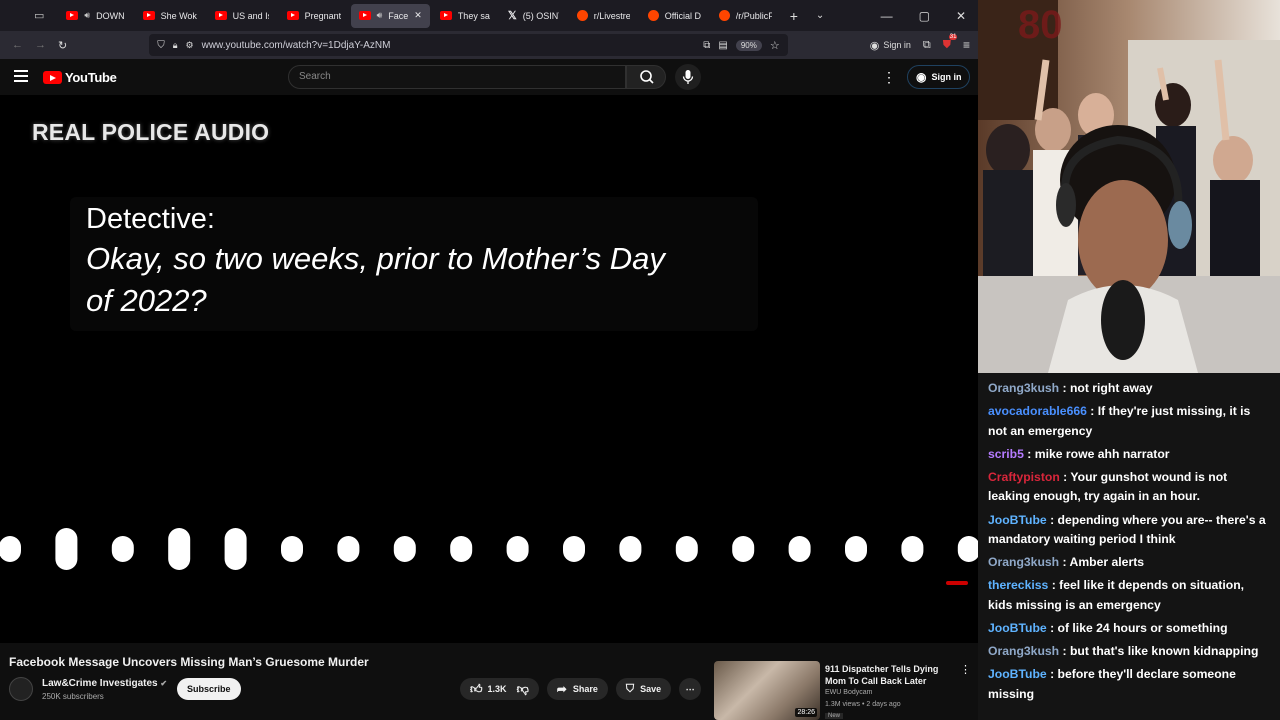 The image size is (1280, 720). What do you see at coordinates (170, 16) in the screenshot?
I see `browser-tab: She Woke U` at bounding box center [170, 16].